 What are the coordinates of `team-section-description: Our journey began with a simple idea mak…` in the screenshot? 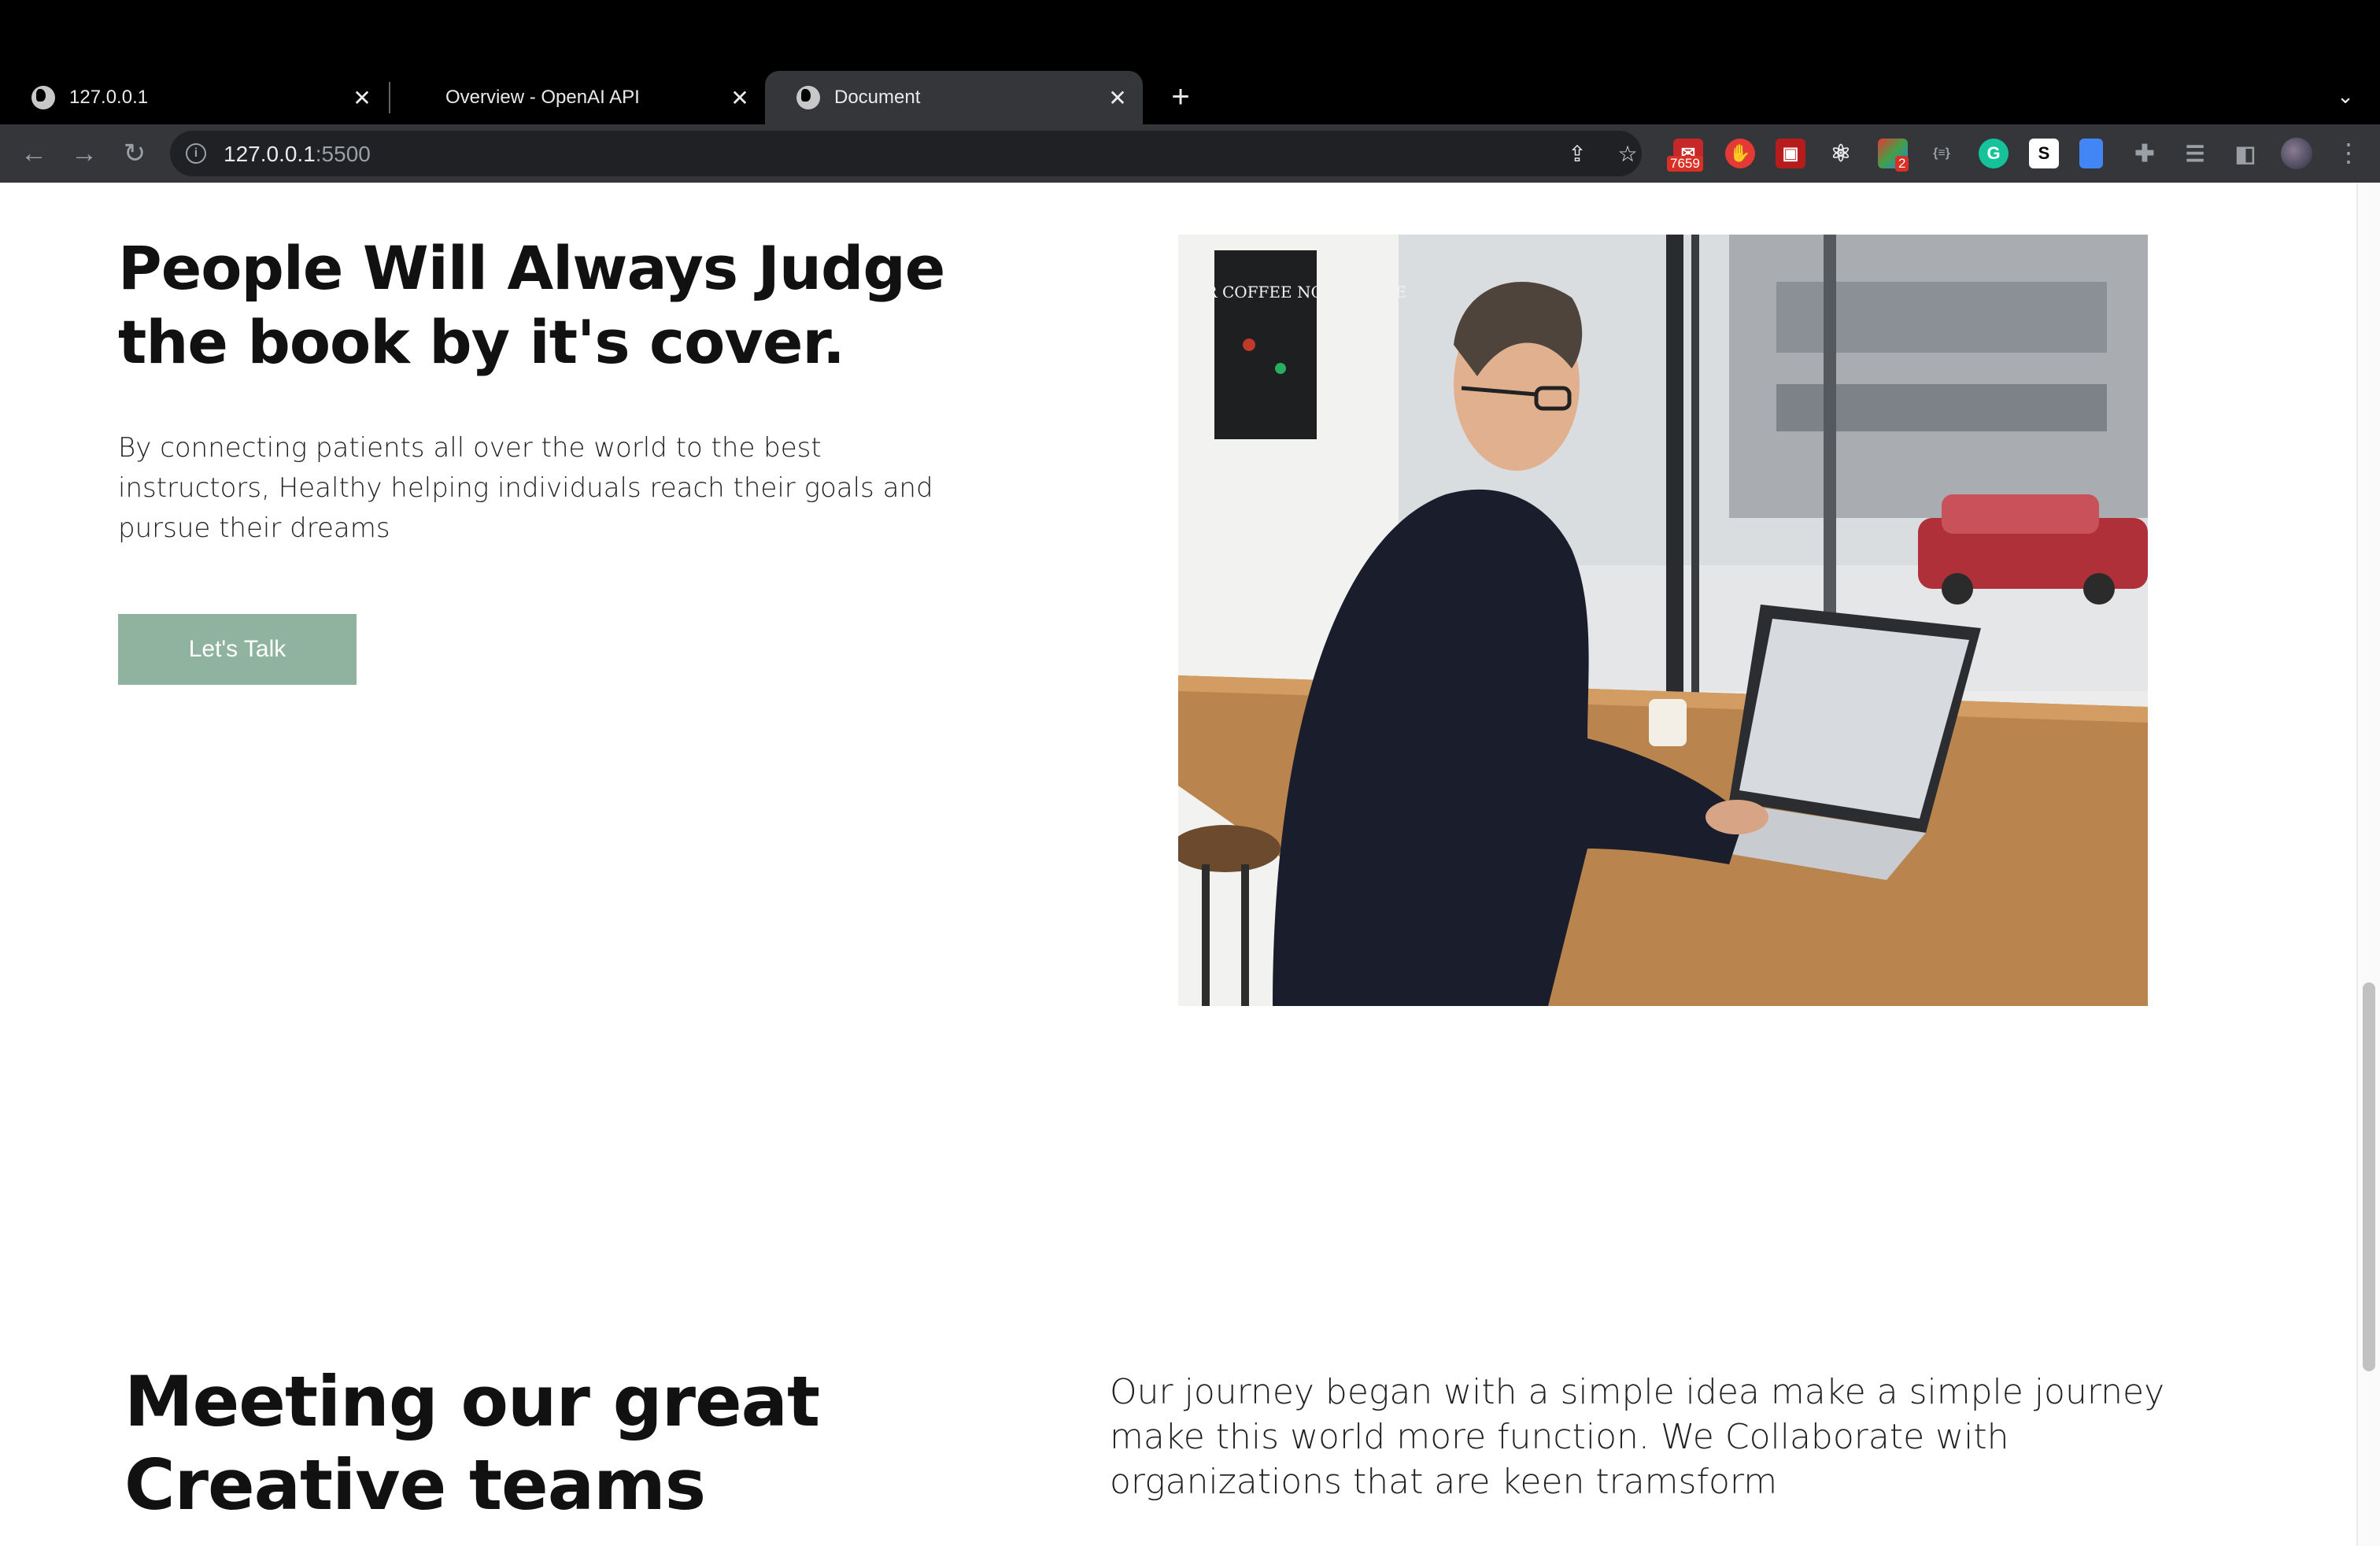 It's located at (1637, 1437).